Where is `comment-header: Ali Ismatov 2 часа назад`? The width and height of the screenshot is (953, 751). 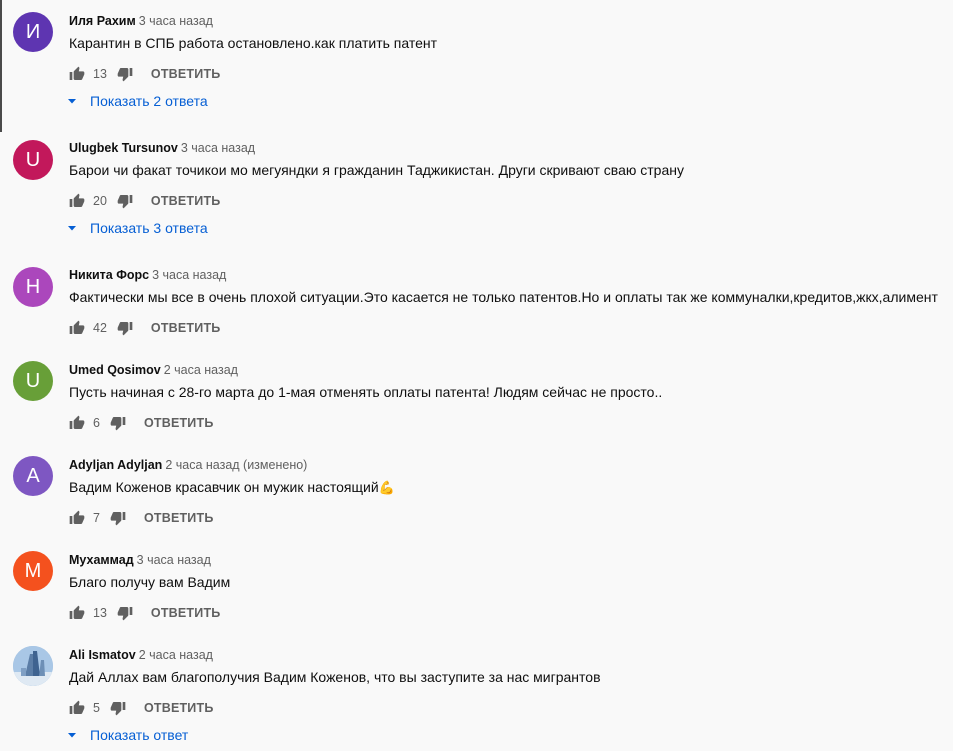
comment-header: Ali Ismatov 2 часа назад is located at coordinates (141, 654).